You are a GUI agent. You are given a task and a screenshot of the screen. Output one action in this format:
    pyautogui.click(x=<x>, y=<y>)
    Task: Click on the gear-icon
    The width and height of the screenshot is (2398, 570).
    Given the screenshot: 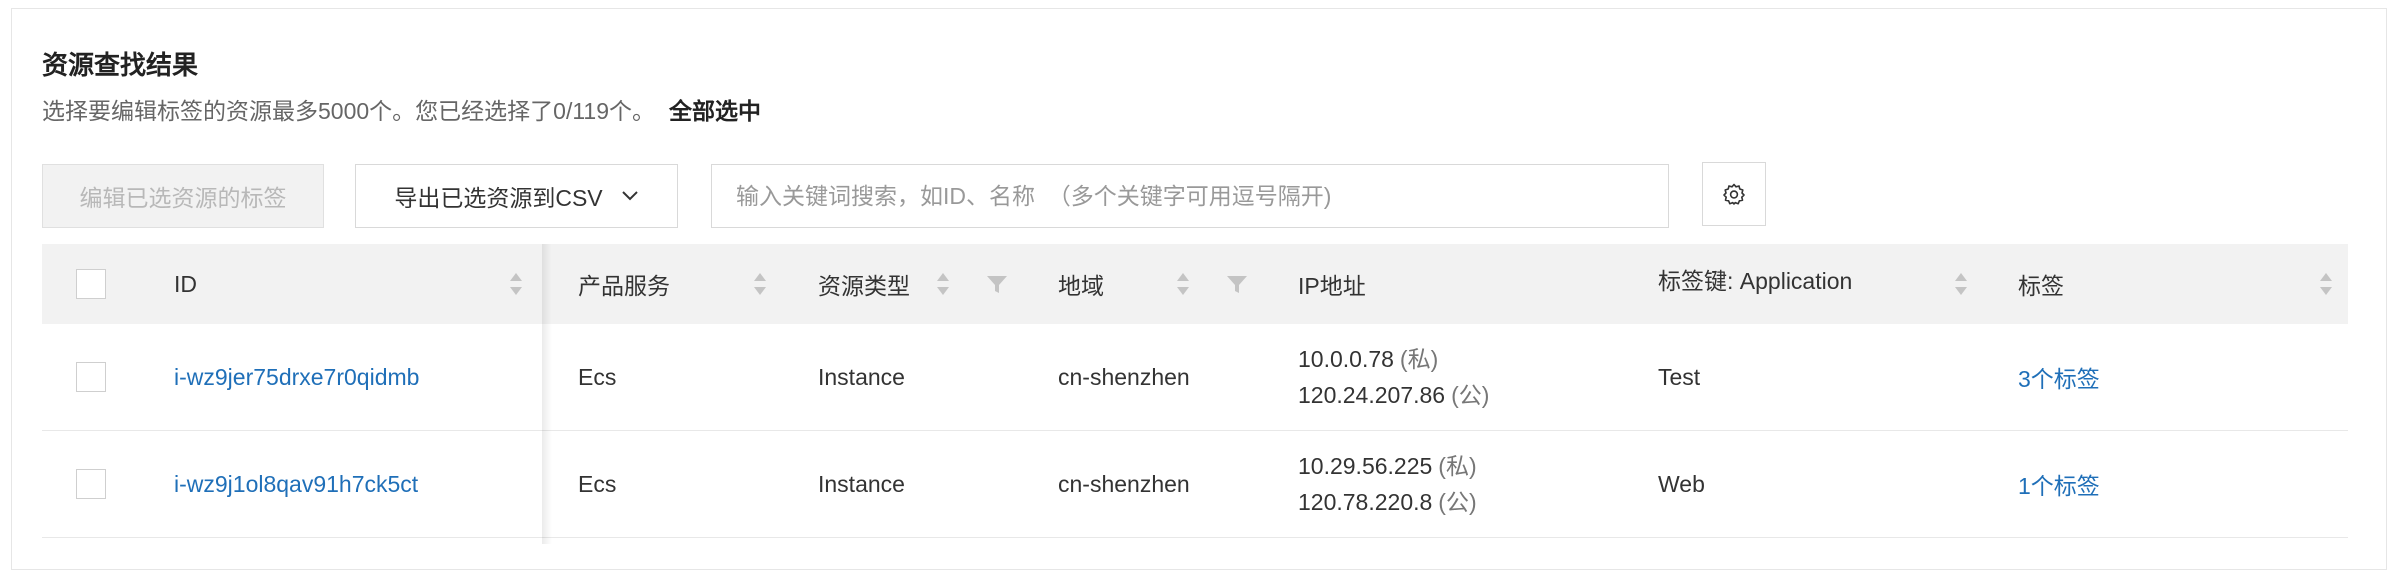 What is the action you would take?
    pyautogui.click(x=1734, y=194)
    